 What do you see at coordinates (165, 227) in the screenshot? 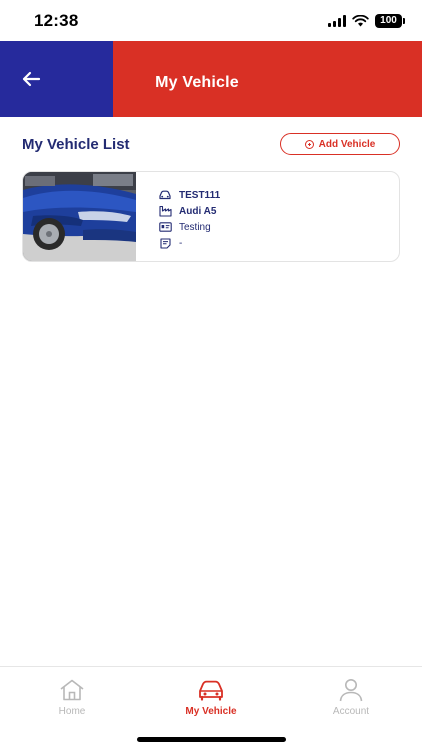
I see `id-card-icon` at bounding box center [165, 227].